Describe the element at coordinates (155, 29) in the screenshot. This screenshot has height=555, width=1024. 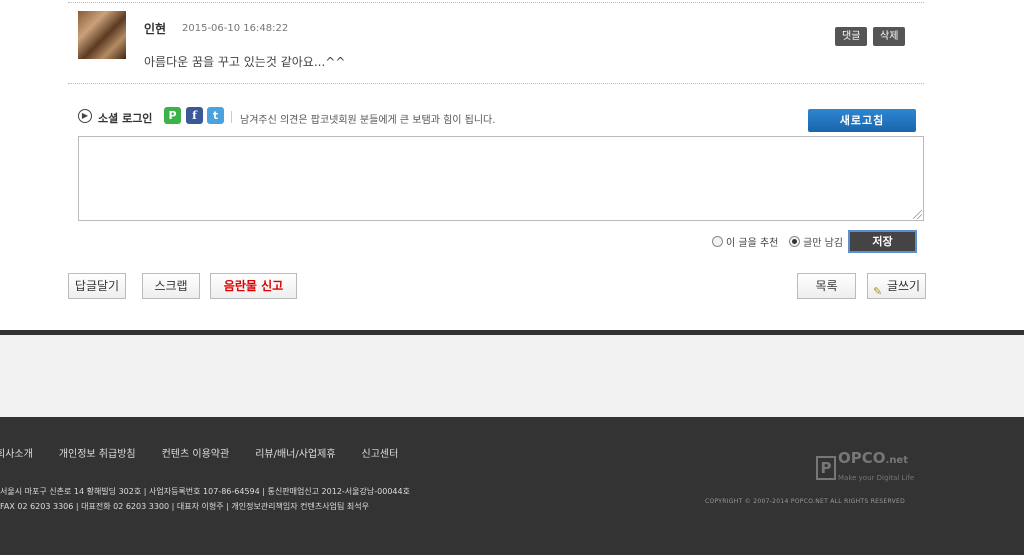
I see `comment-author: 인현` at that location.